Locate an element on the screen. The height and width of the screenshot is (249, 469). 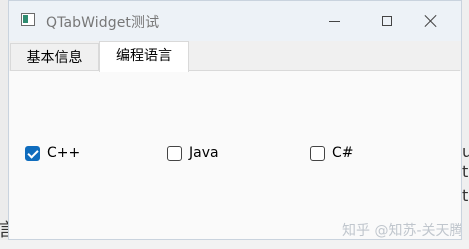
checkbox-java: Java is located at coordinates (193, 153).